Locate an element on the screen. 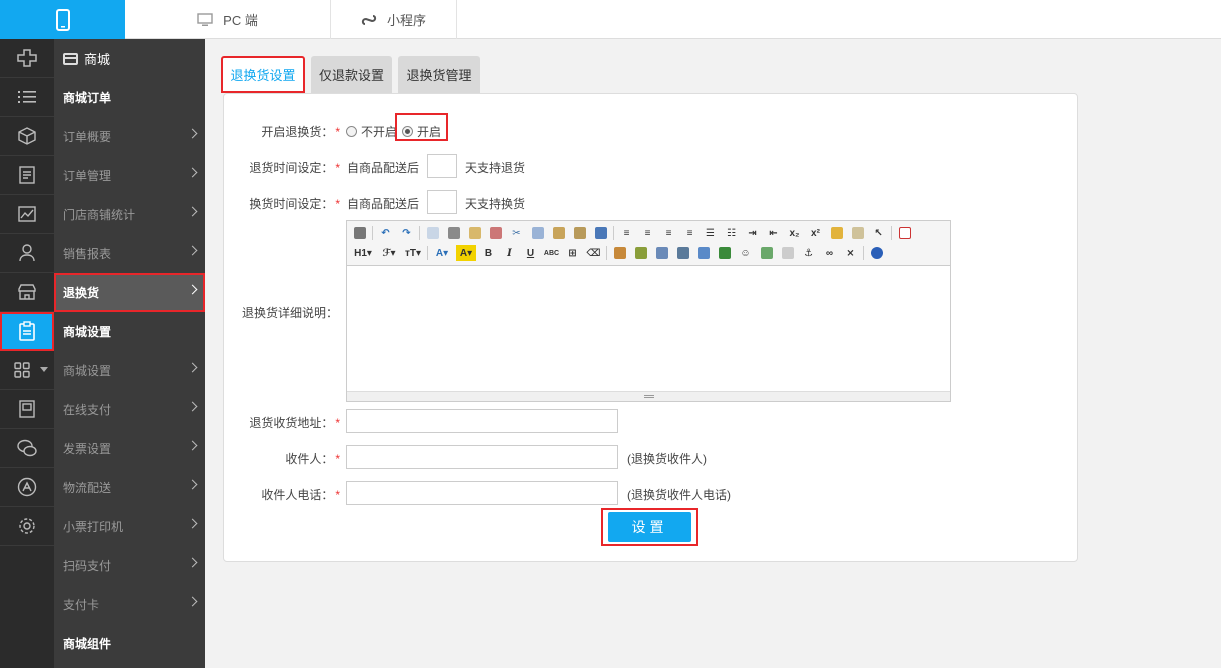  return-days-input is located at coordinates (442, 166).